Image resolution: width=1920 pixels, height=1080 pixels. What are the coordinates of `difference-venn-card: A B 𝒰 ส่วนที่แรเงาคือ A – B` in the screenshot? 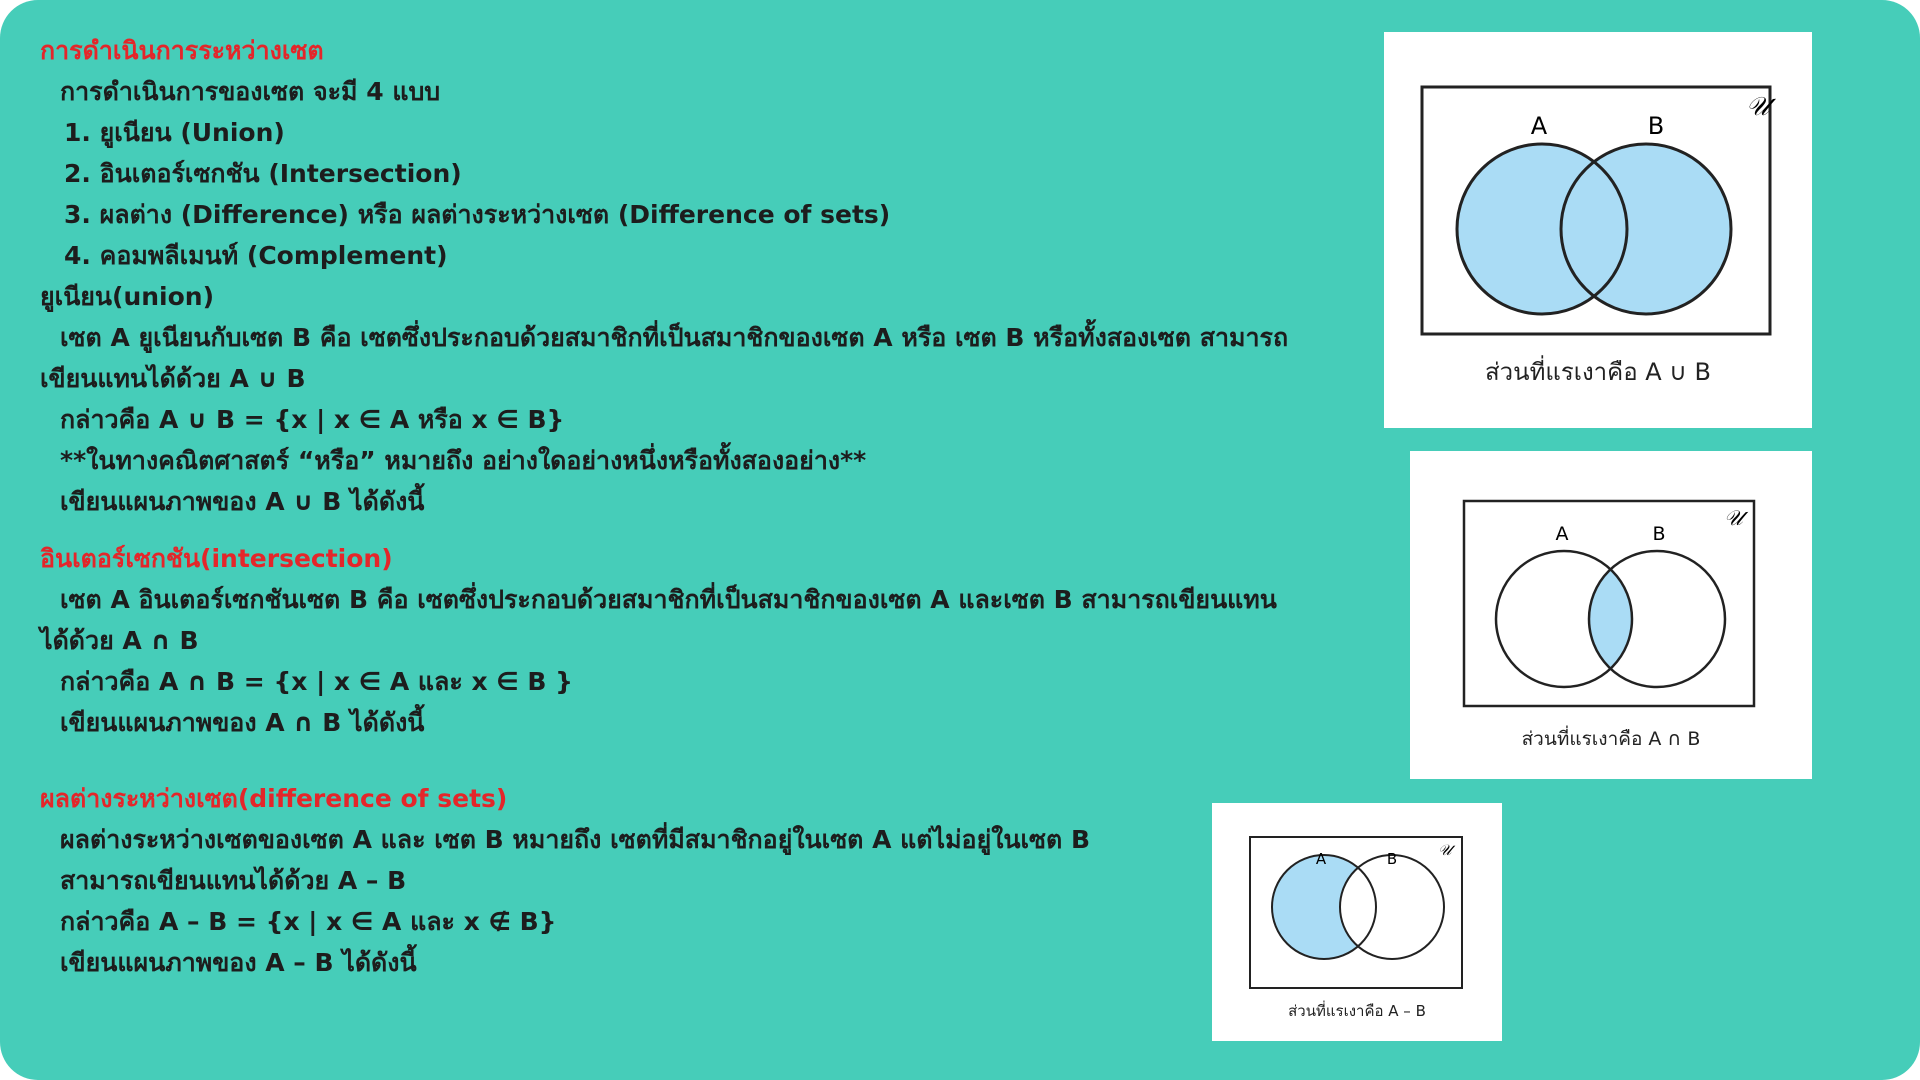 It's located at (1357, 922).